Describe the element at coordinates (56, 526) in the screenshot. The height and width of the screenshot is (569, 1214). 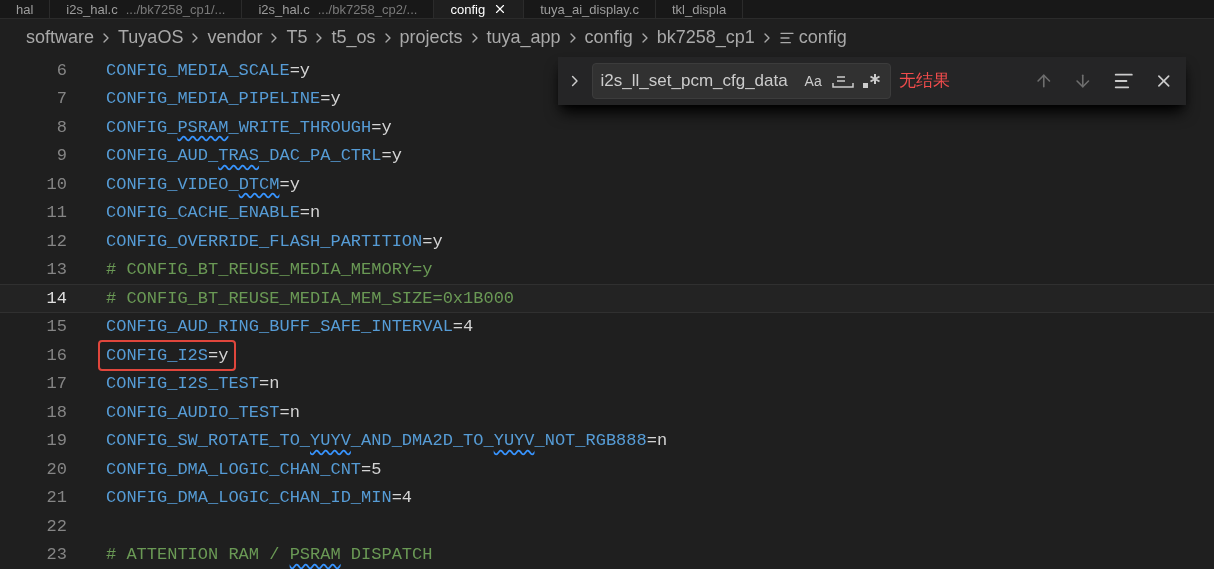
I see `line-number: 22` at that location.